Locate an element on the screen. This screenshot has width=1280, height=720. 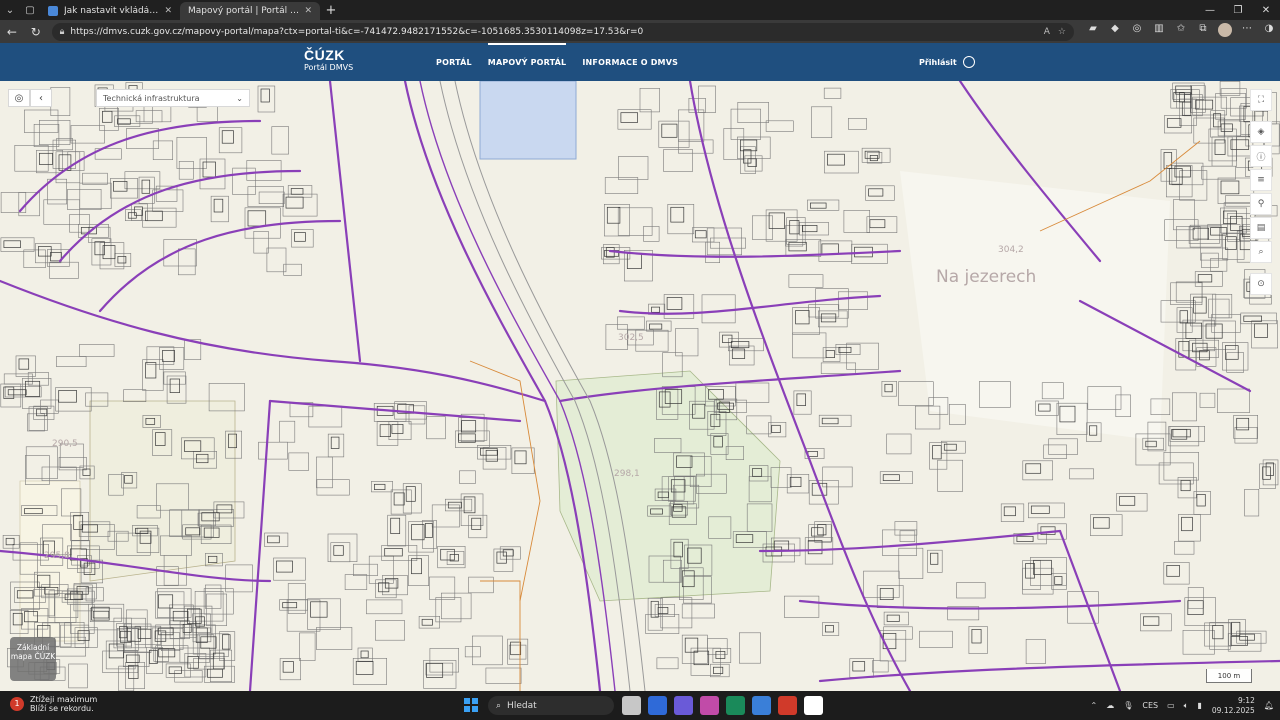
favorite-star-icon: ☆ is located at coordinates (1062, 32).